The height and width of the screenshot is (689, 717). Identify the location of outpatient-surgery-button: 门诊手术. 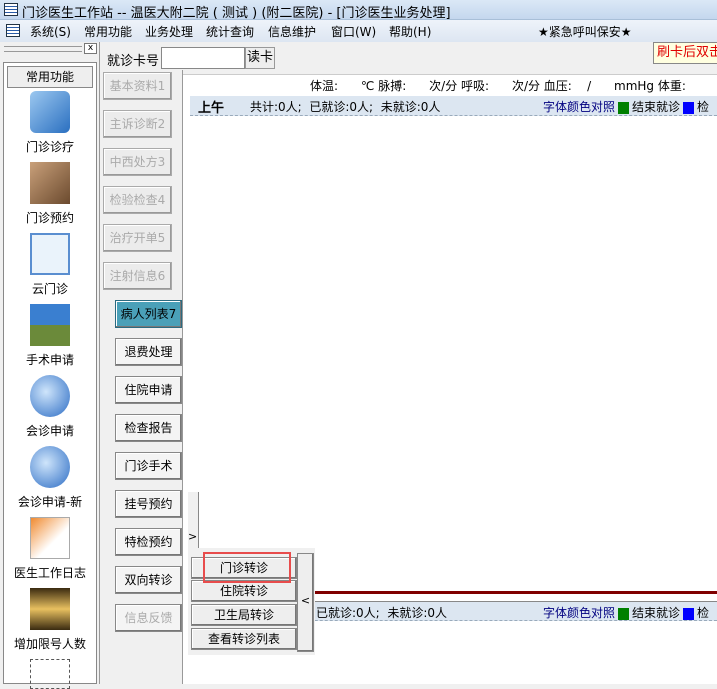
(148, 466).